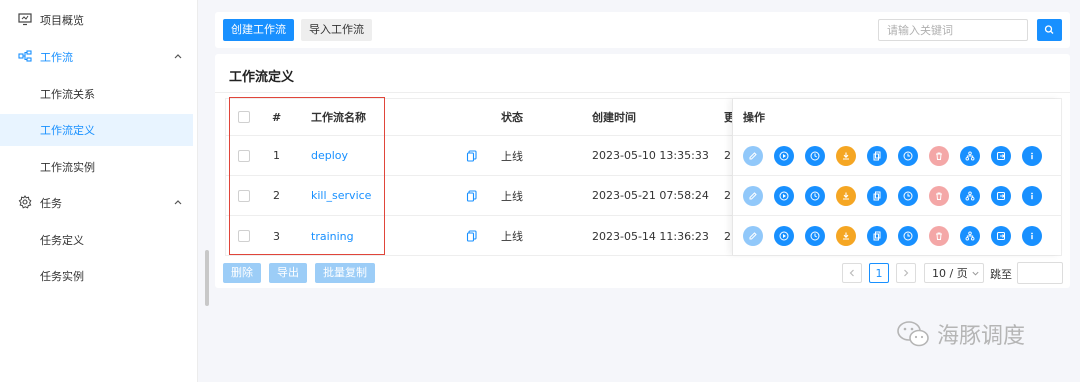 The height and width of the screenshot is (382, 1080). Describe the element at coordinates (96, 20) in the screenshot. I see `sidebar-item-project-overview: 项目概览` at that location.